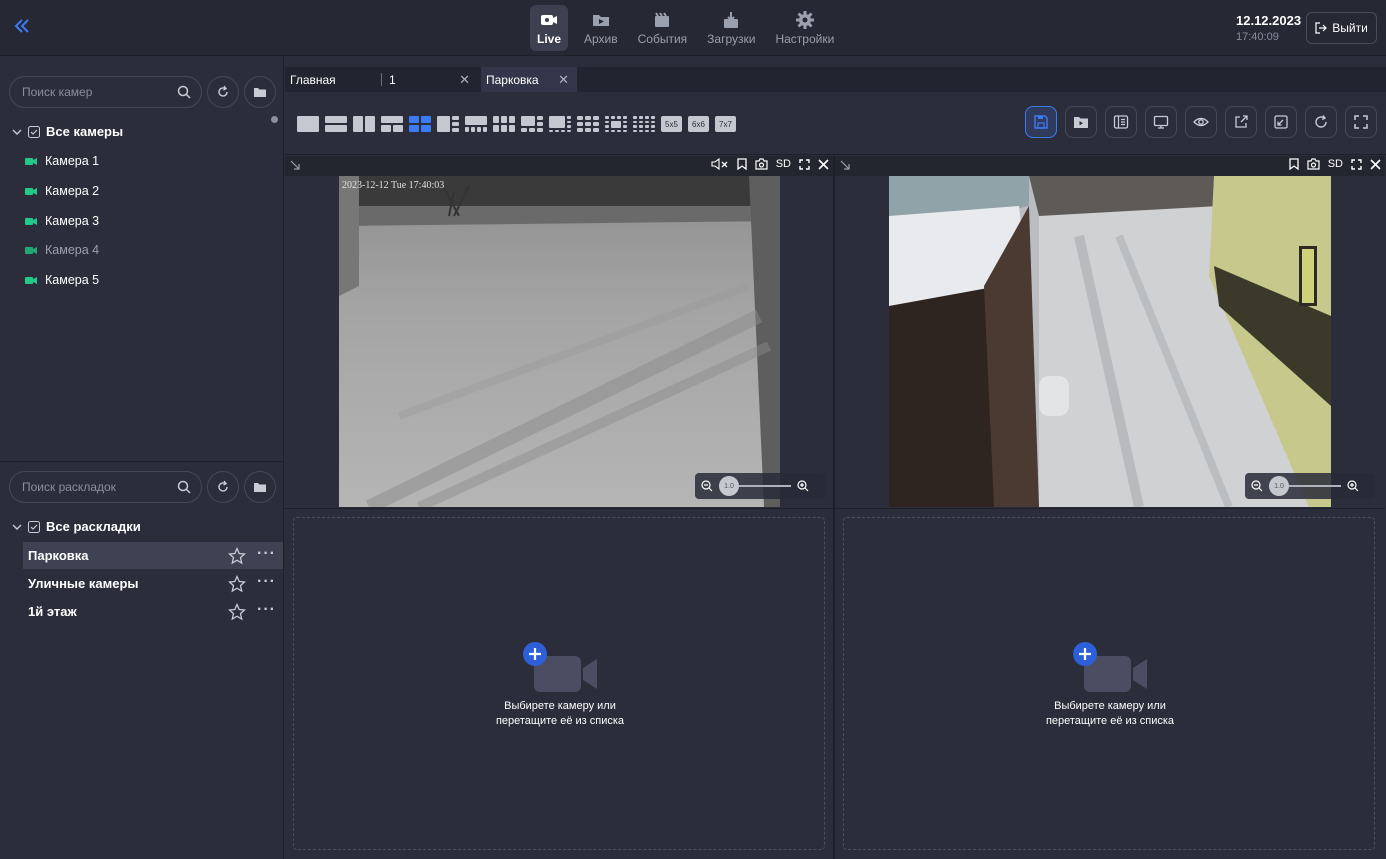 This screenshot has width=1386, height=859. Describe the element at coordinates (588, 124) in the screenshot. I see `grid-3x3-icon` at that location.